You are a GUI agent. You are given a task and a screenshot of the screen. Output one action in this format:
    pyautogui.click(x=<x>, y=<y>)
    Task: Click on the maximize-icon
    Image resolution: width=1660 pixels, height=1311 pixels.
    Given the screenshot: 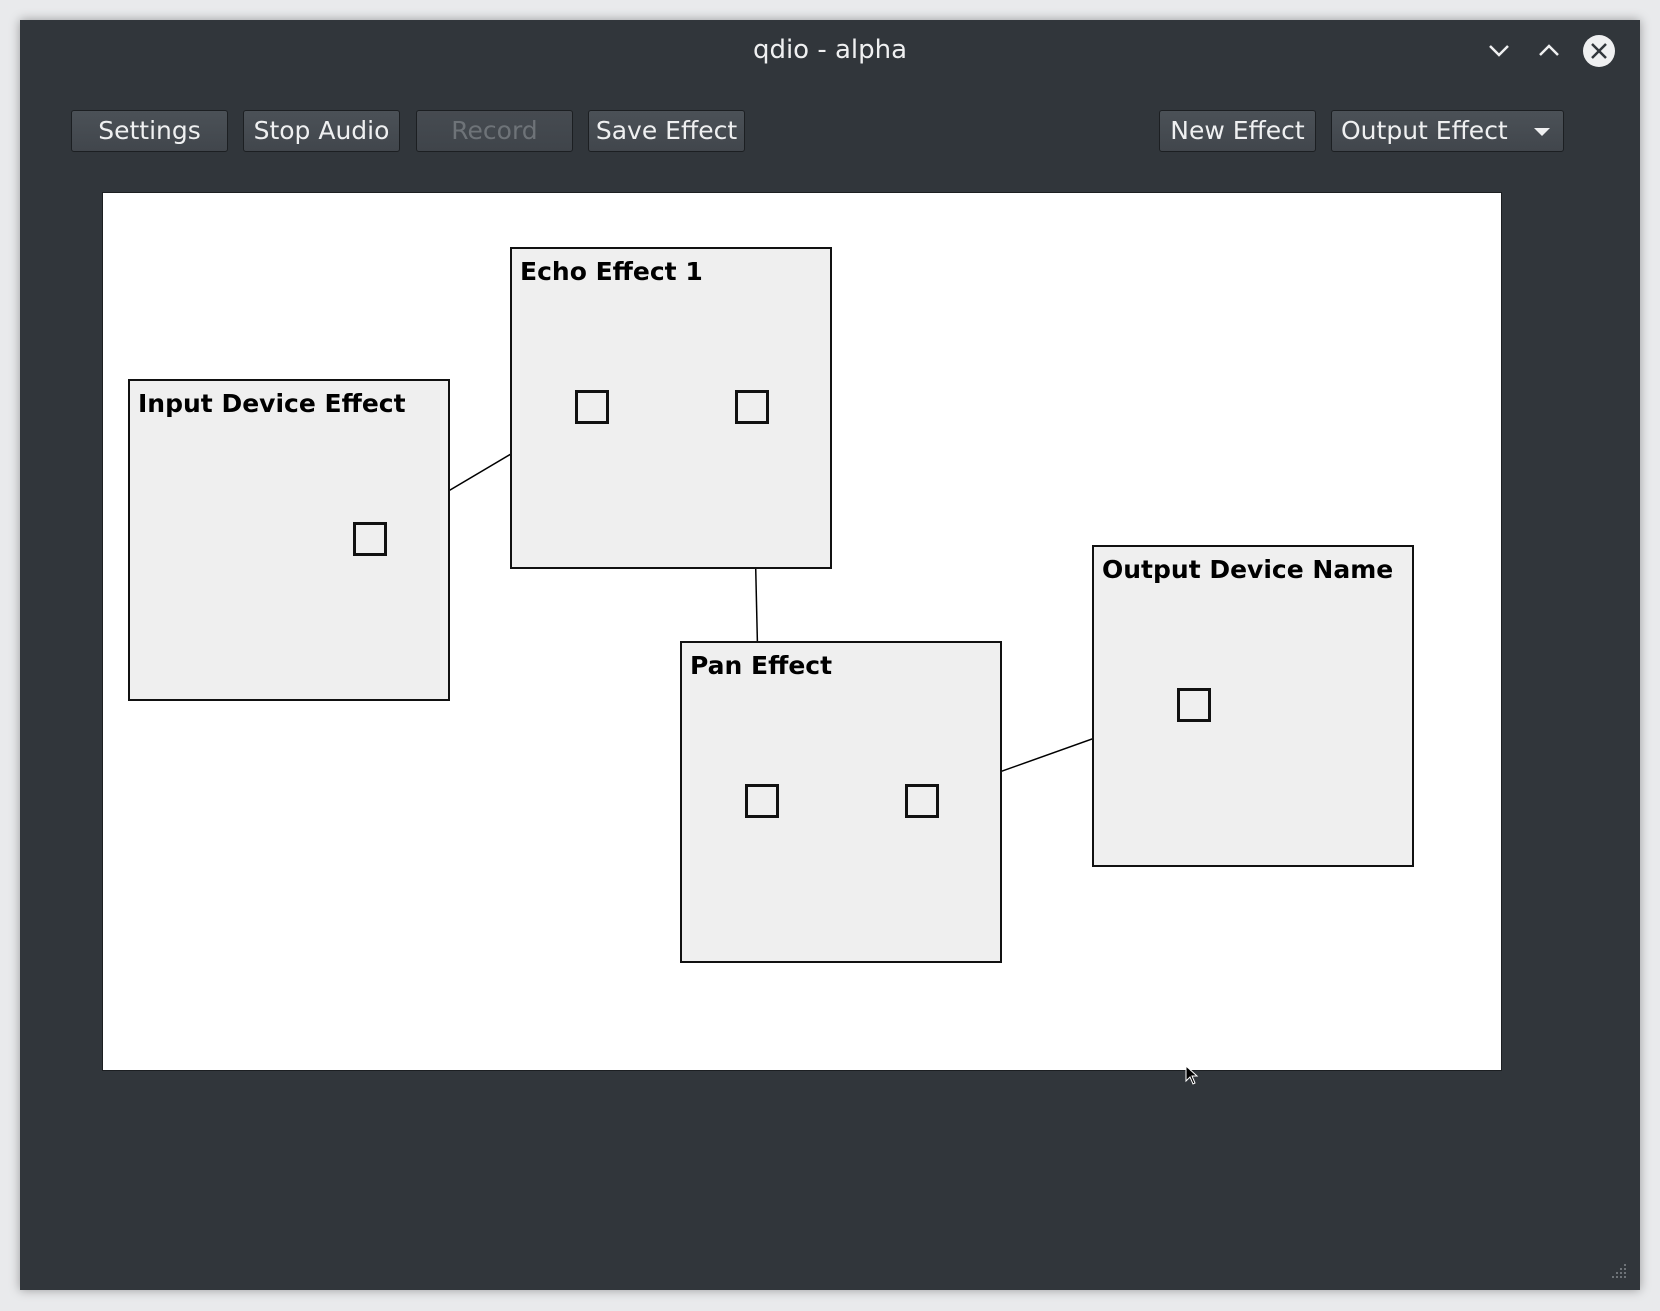 What is the action you would take?
    pyautogui.click(x=1549, y=51)
    